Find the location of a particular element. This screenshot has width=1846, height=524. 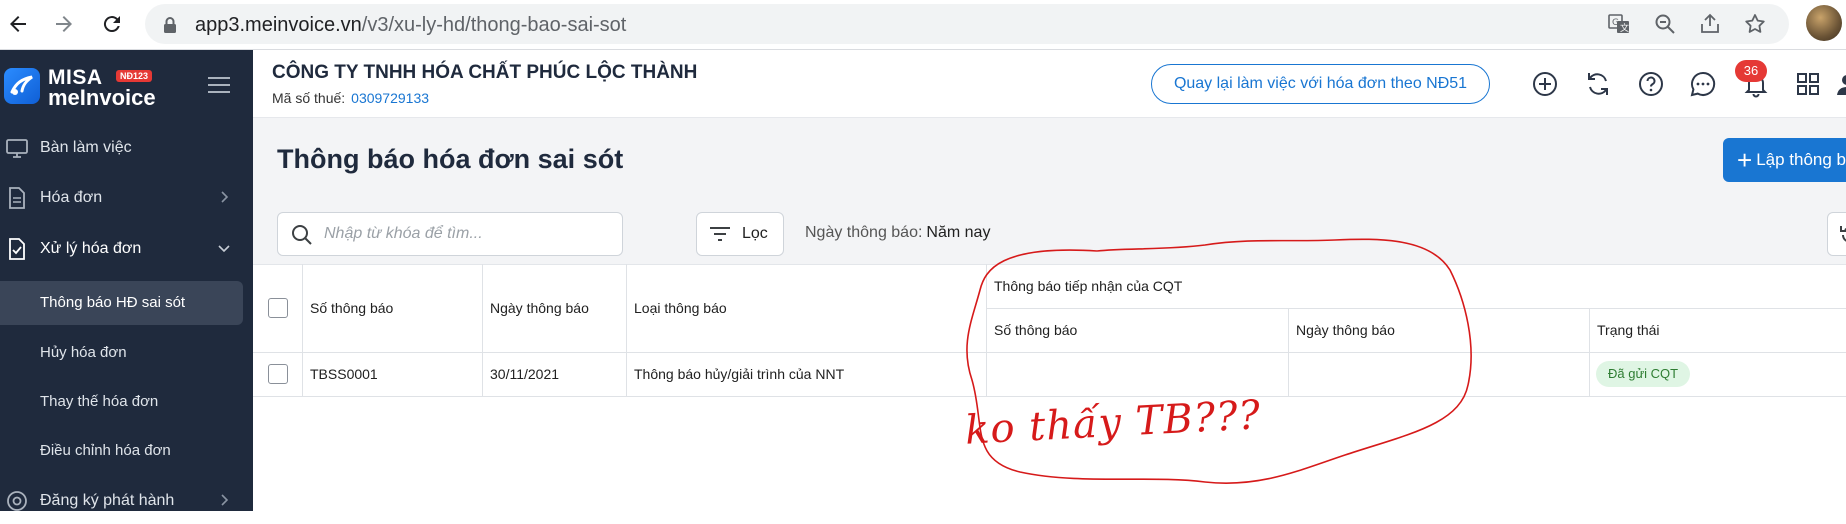

translate-icon: G文 is located at coordinates (1619, 24).